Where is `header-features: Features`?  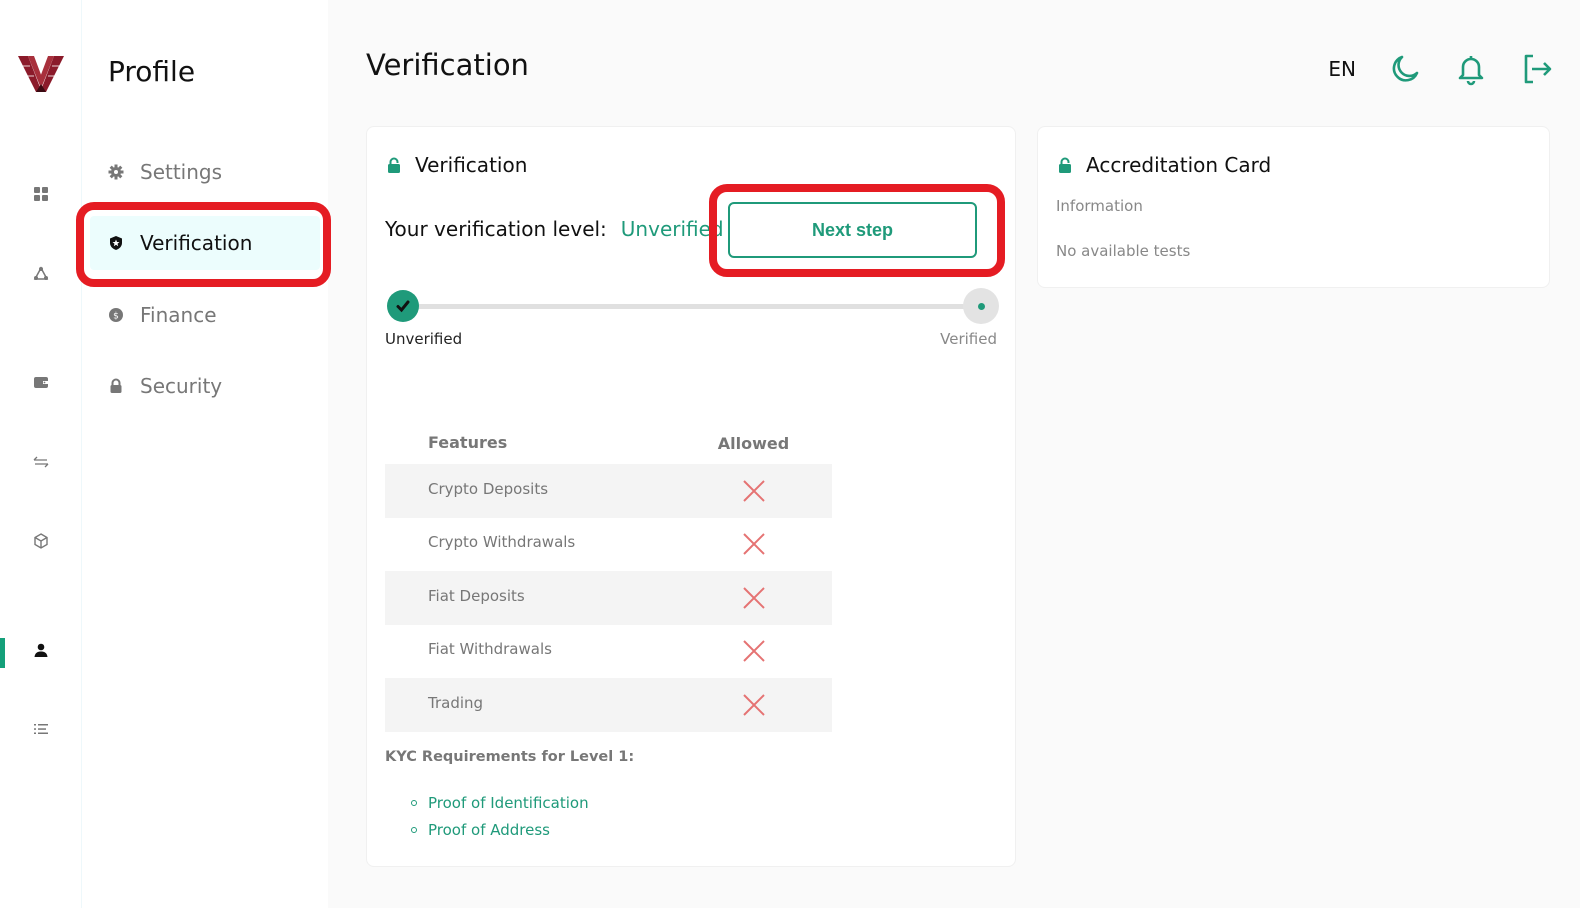 header-features: Features is located at coordinates (468, 442).